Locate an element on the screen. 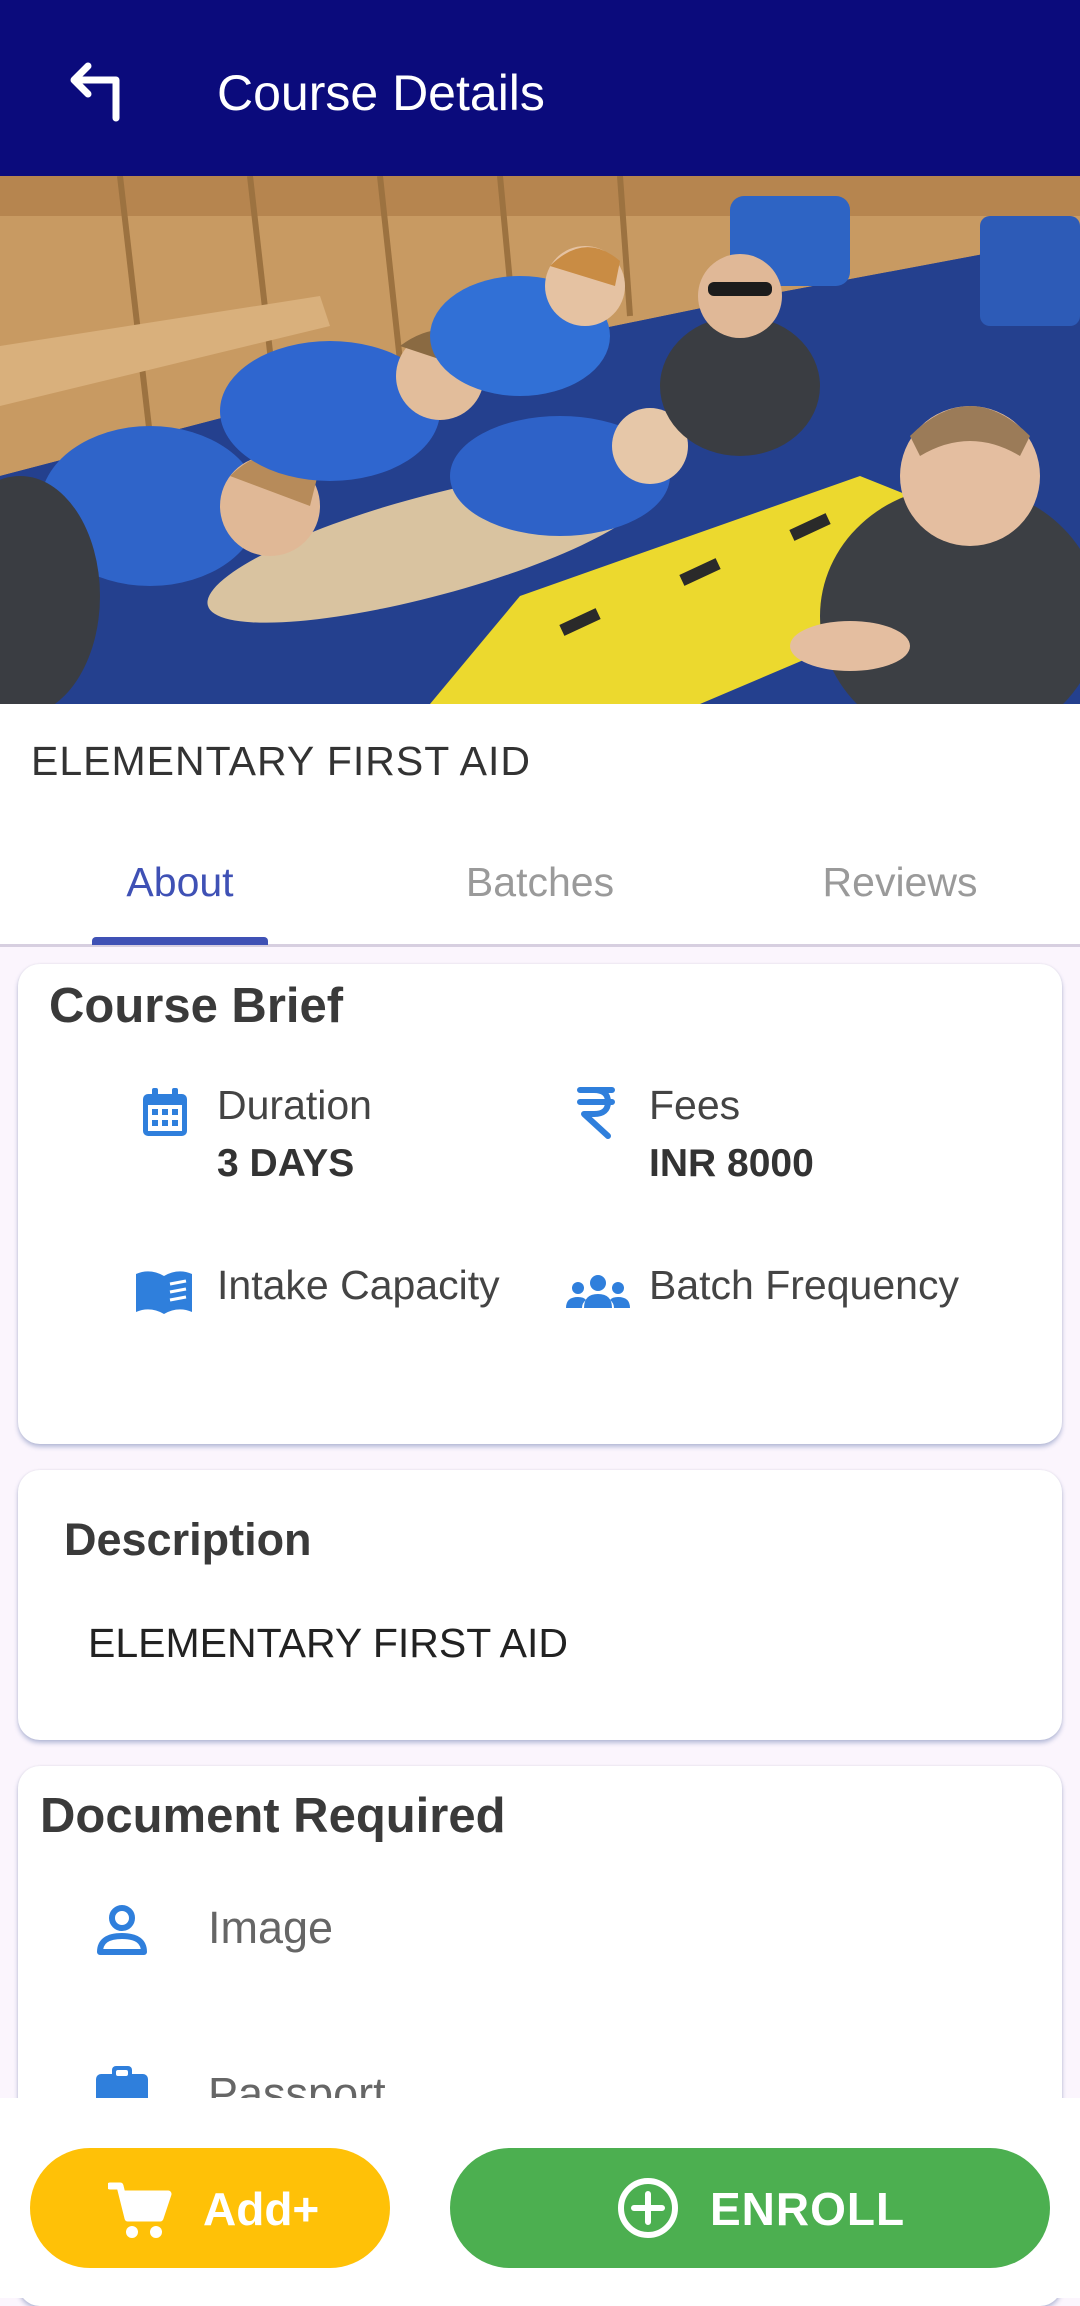  group-icon is located at coordinates (598, 1291).